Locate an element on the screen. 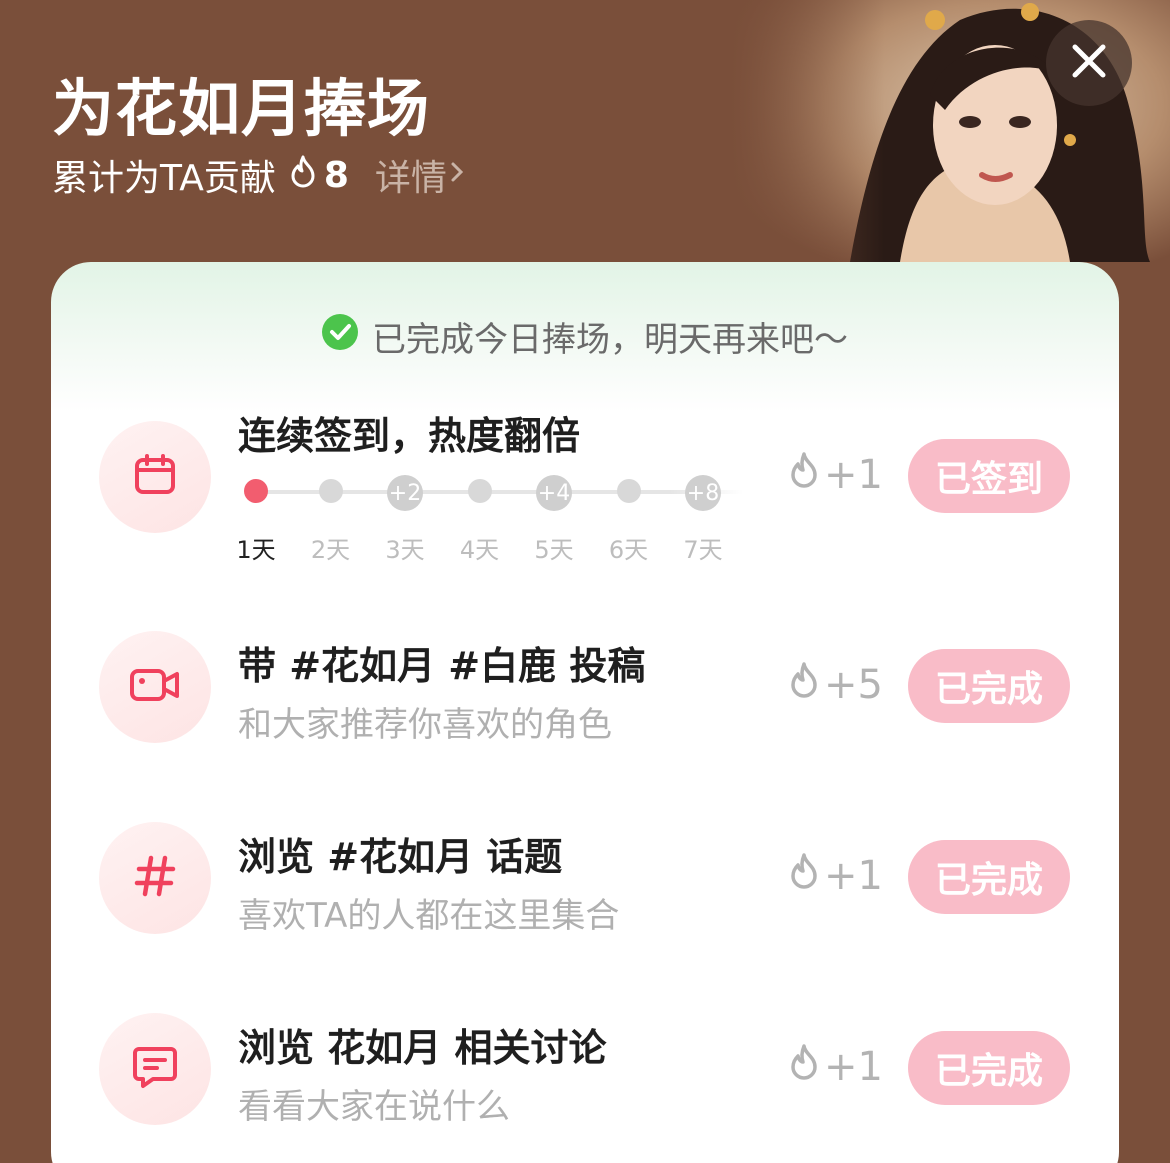 Image resolution: width=1170 pixels, height=1163 pixels. completion-notice-text: 已完成今日捧场，明天再来吧～ is located at coordinates (610, 340).